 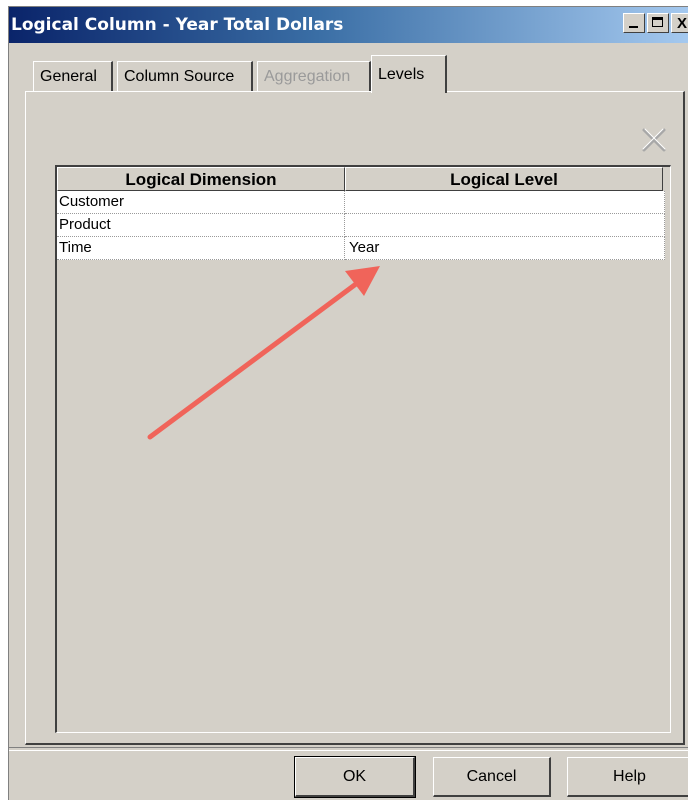 I want to click on column-header-logical-dimension: Logical Dimension, so click(x=201, y=179).